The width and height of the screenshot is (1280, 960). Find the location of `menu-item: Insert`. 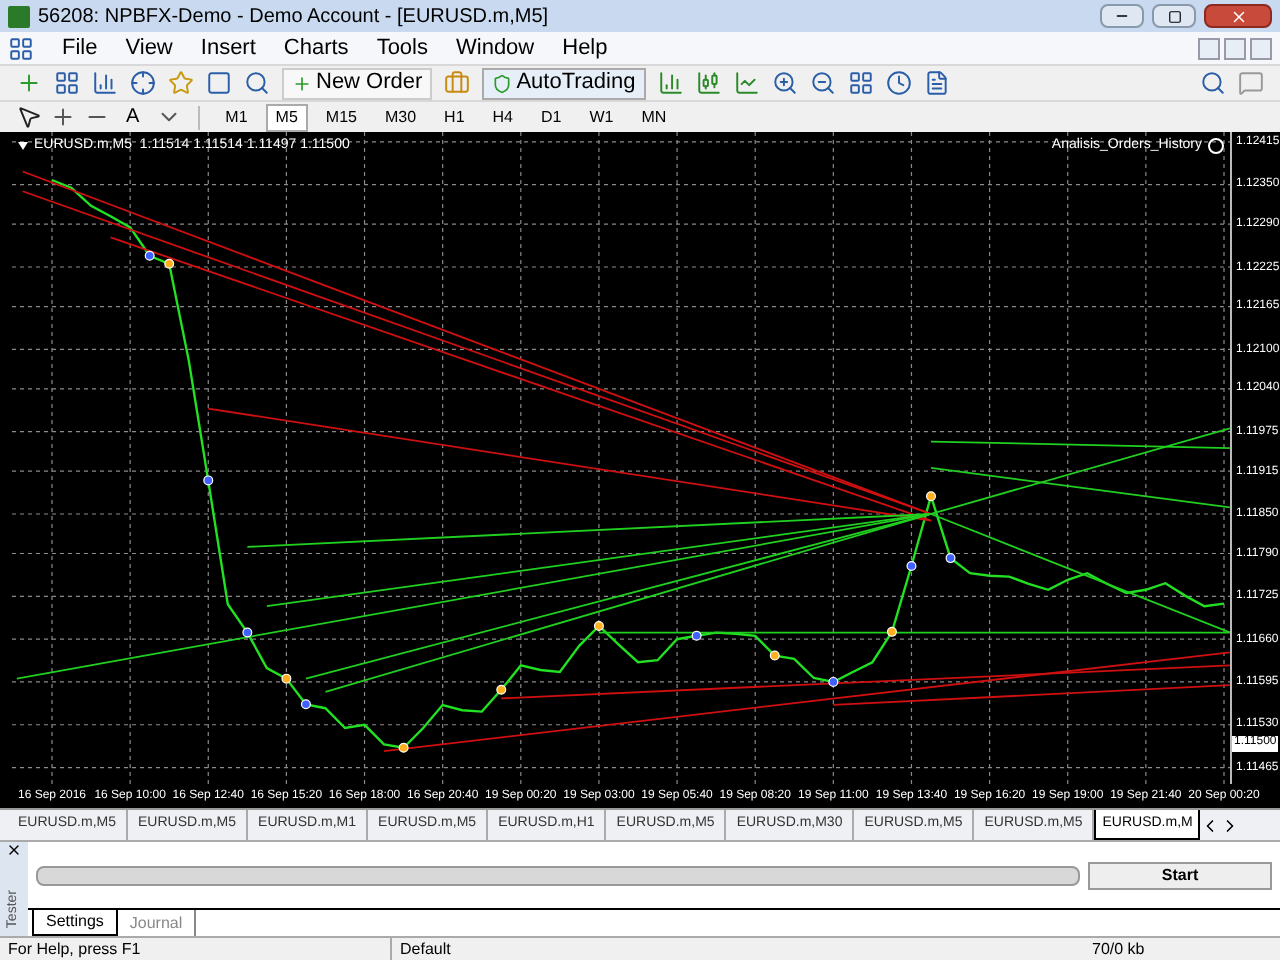

menu-item: Insert is located at coordinates (228, 48).